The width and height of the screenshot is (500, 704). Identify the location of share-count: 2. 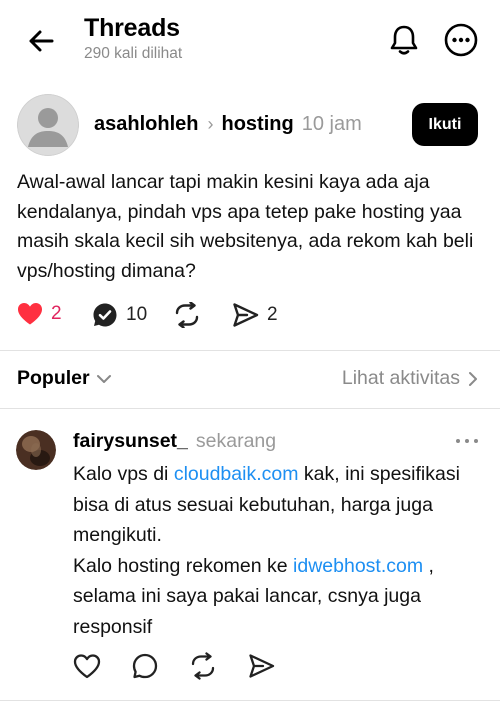
(272, 314).